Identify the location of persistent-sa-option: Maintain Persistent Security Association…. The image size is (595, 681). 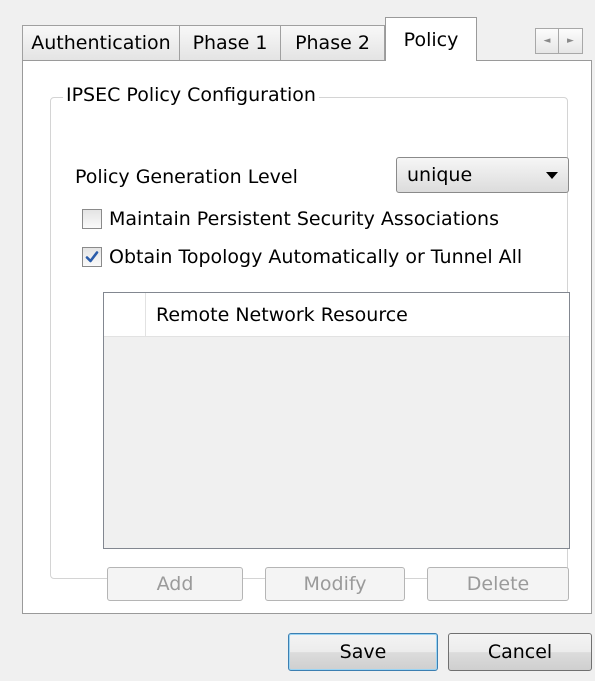
(290, 219).